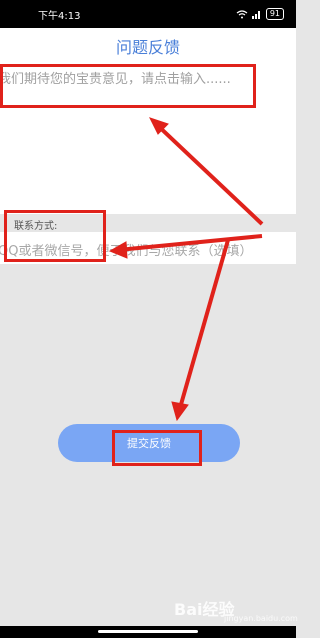  Describe the element at coordinates (118, 250) in the screenshot. I see `arrow-to-contact-head` at that location.